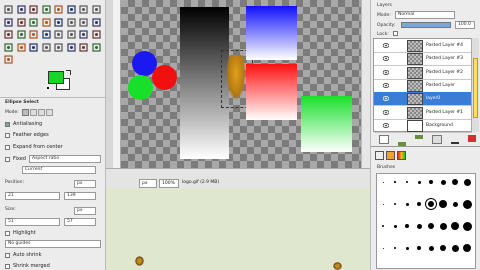  I want to click on layer-row: Pasted Layer #2, so click(423, 73).